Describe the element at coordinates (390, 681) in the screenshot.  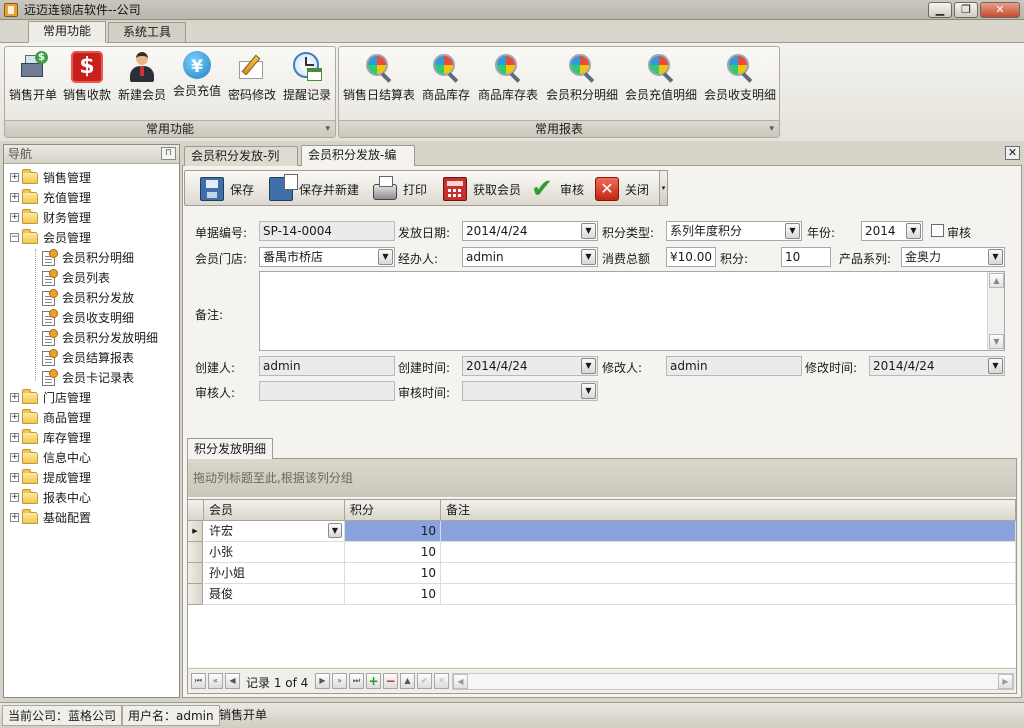
I see `delete-record-icon: −` at that location.